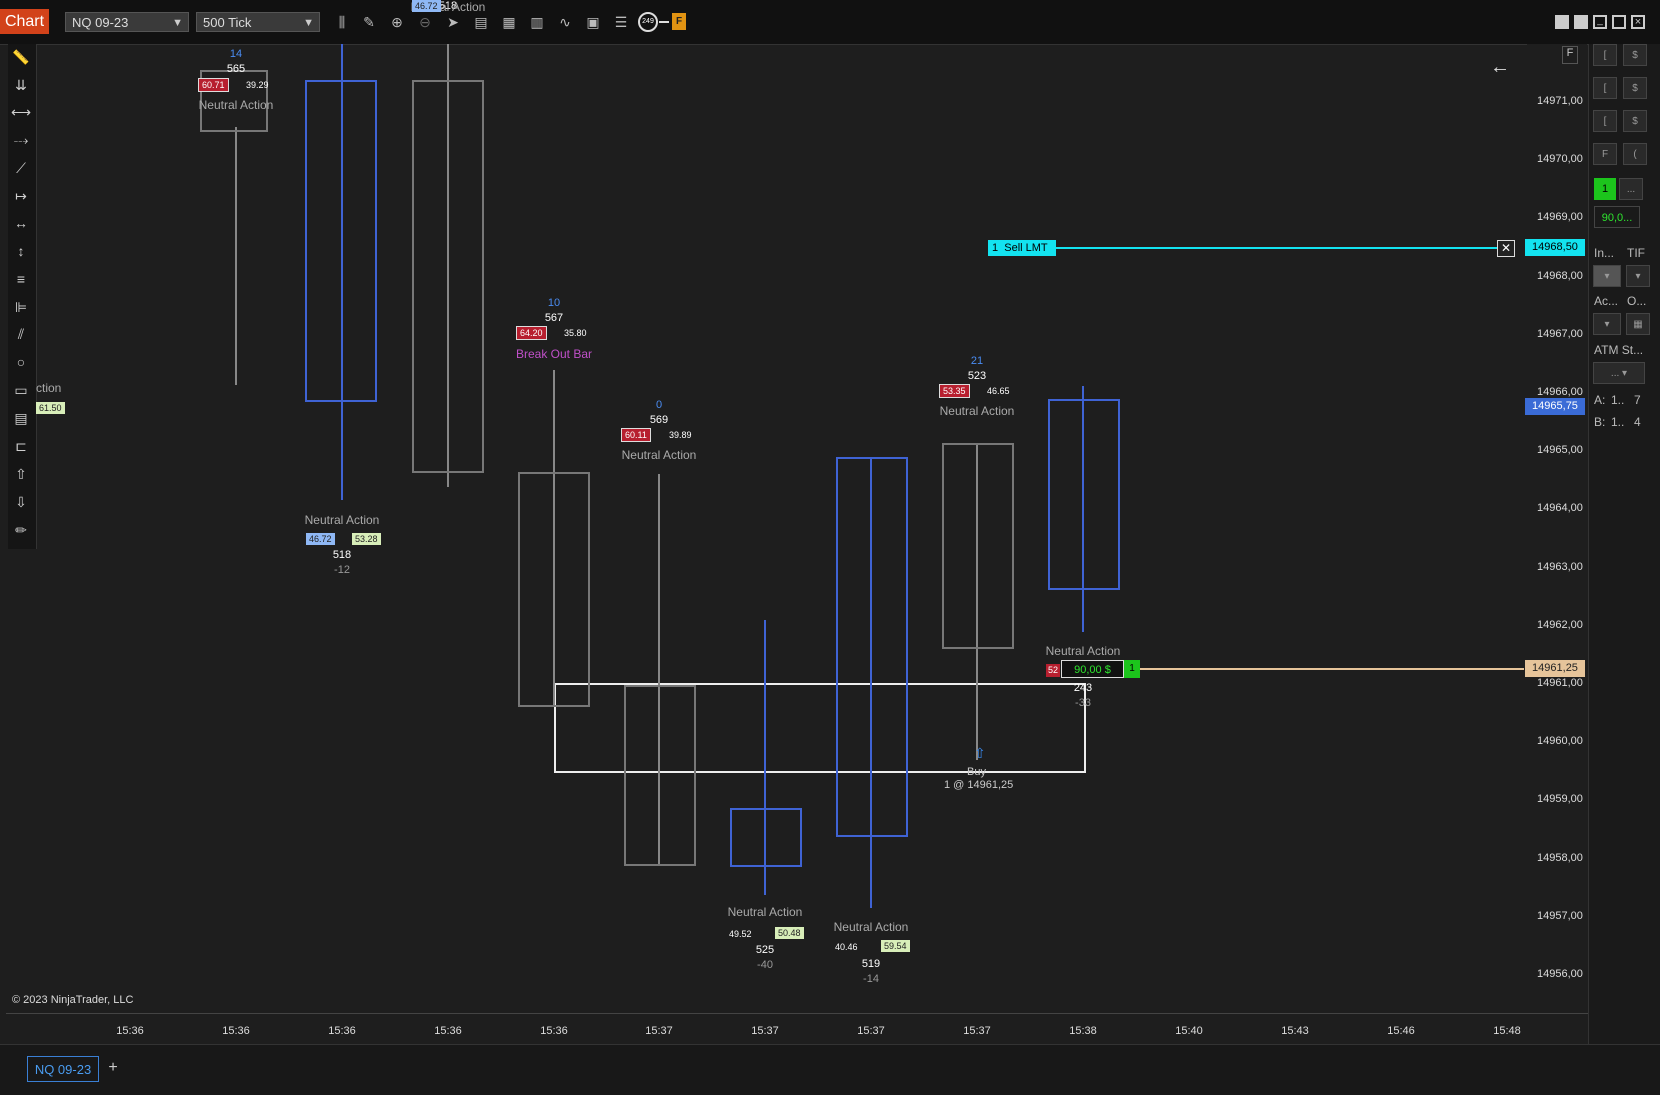 The image size is (1660, 1095). Describe the element at coordinates (21, 362) in the screenshot. I see `ellipse-icon: ○` at that location.